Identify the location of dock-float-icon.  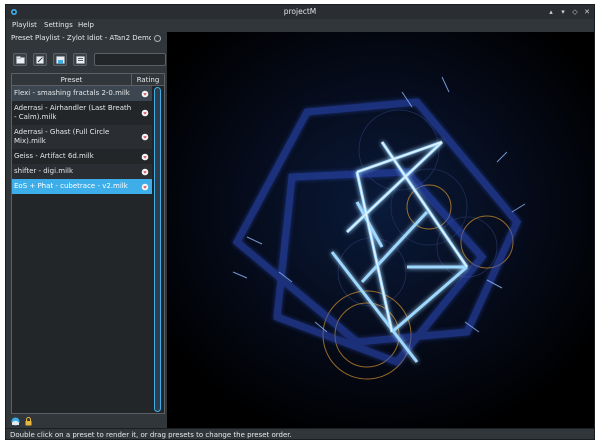
(157, 38).